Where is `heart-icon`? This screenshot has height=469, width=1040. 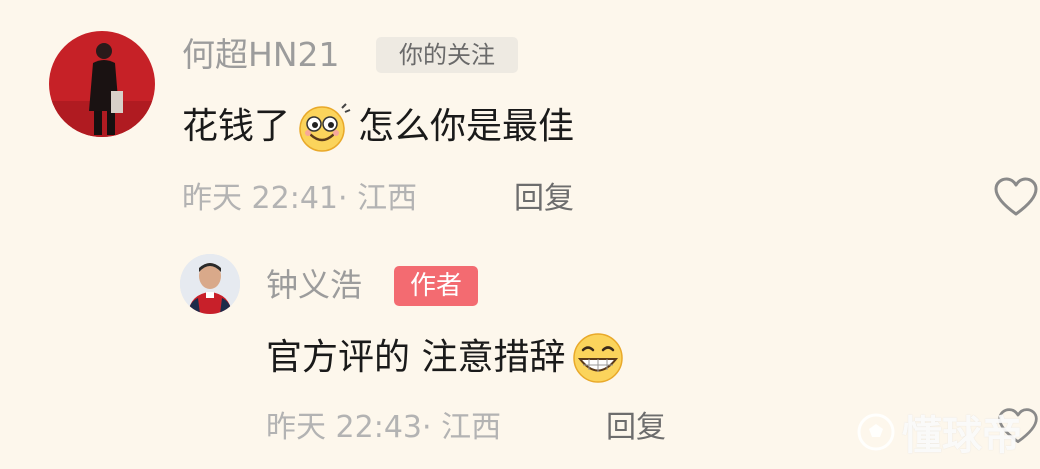
heart-icon is located at coordinates (1016, 201).